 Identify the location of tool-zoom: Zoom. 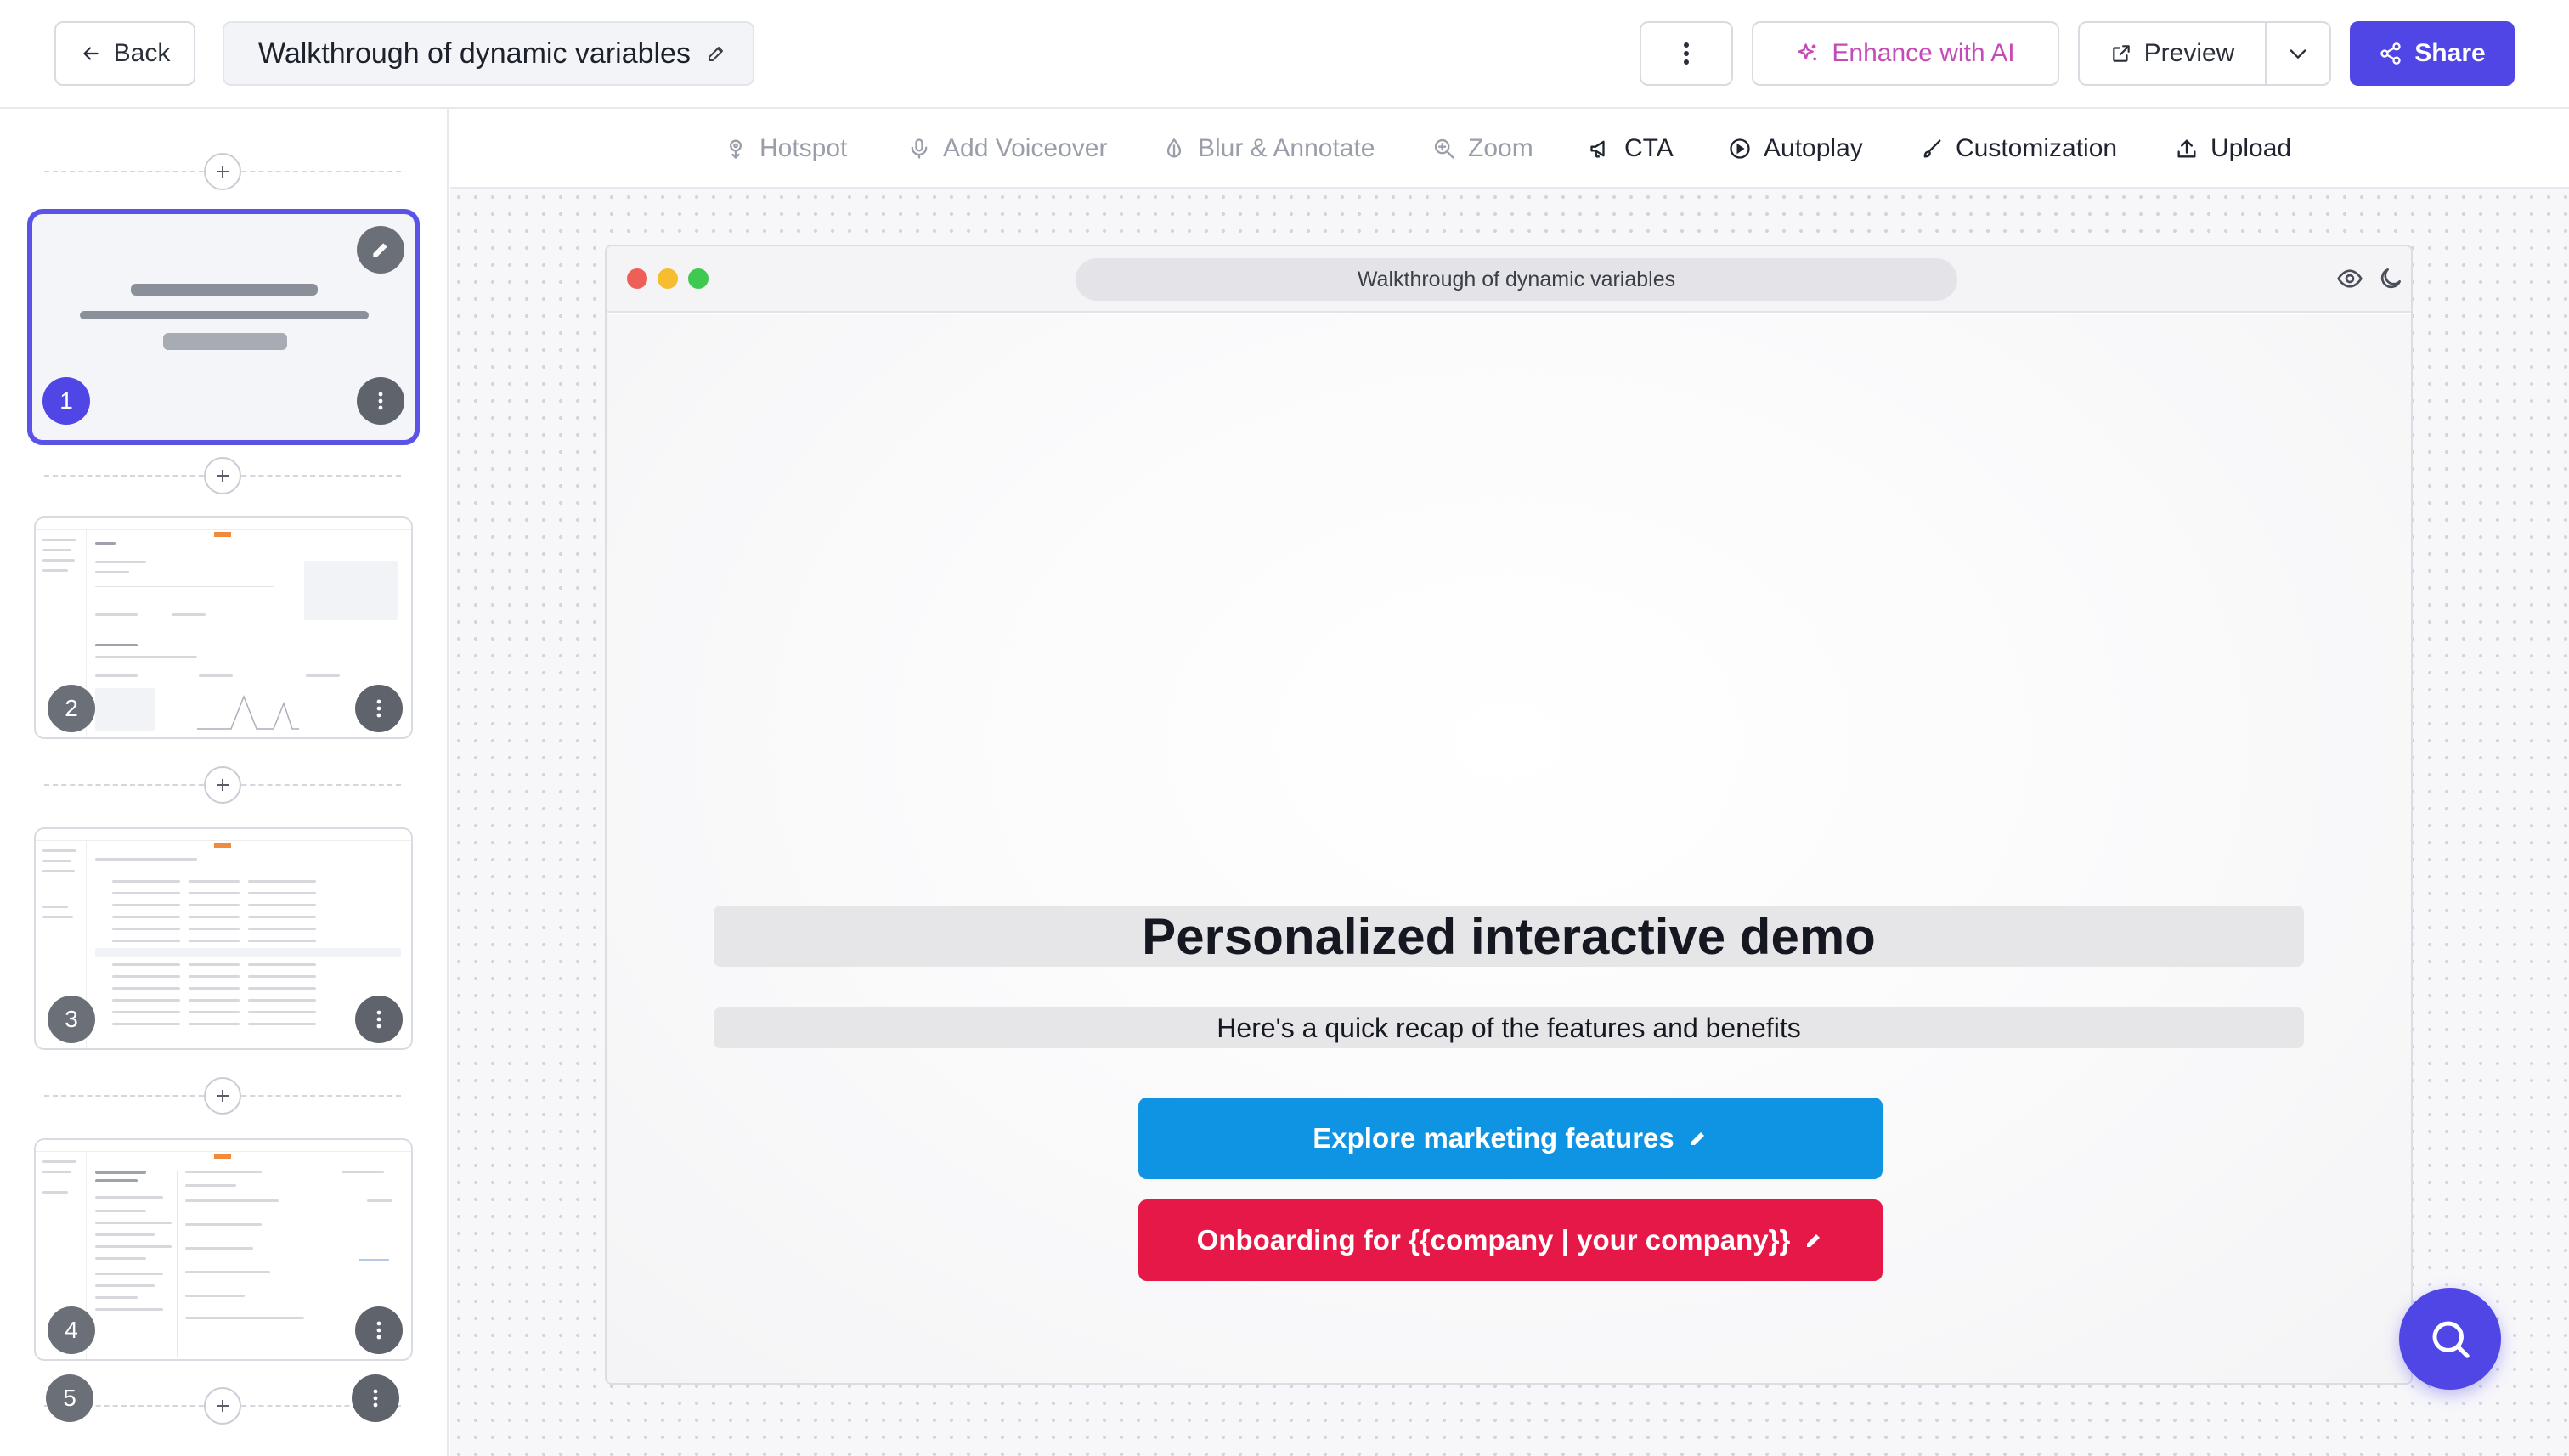
(1483, 149).